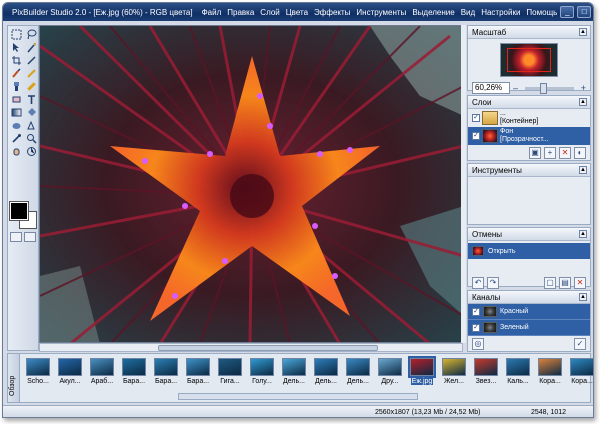  What do you see at coordinates (535, 153) in the screenshot?
I see `new-layer-group-icon: ▣` at bounding box center [535, 153].